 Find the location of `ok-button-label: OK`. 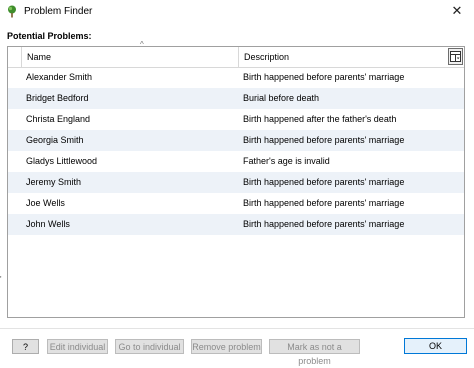

ok-button-label: OK is located at coordinates (435, 346).